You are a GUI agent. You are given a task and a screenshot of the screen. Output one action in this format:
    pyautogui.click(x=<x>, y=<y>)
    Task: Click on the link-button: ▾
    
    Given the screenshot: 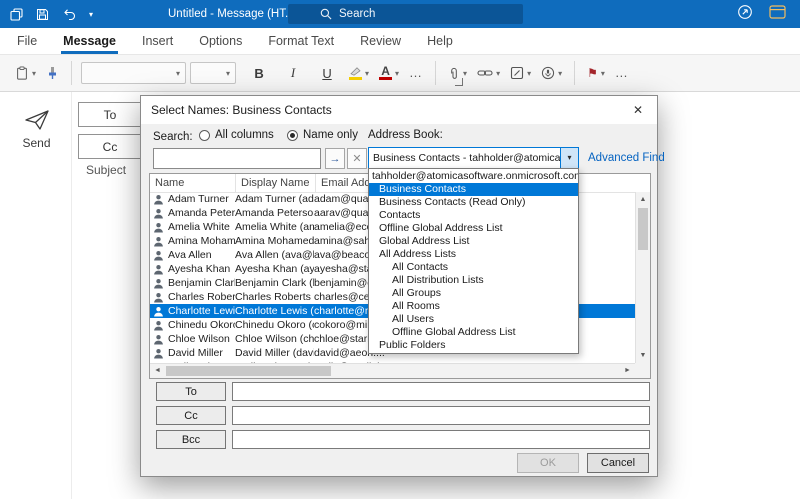 What is the action you would take?
    pyautogui.click(x=488, y=73)
    